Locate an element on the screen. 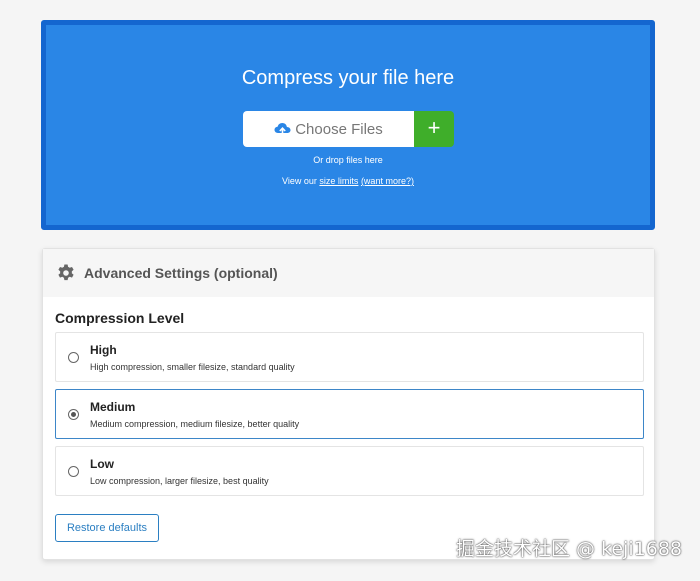  choose-files-button: Choose Files is located at coordinates (328, 129).